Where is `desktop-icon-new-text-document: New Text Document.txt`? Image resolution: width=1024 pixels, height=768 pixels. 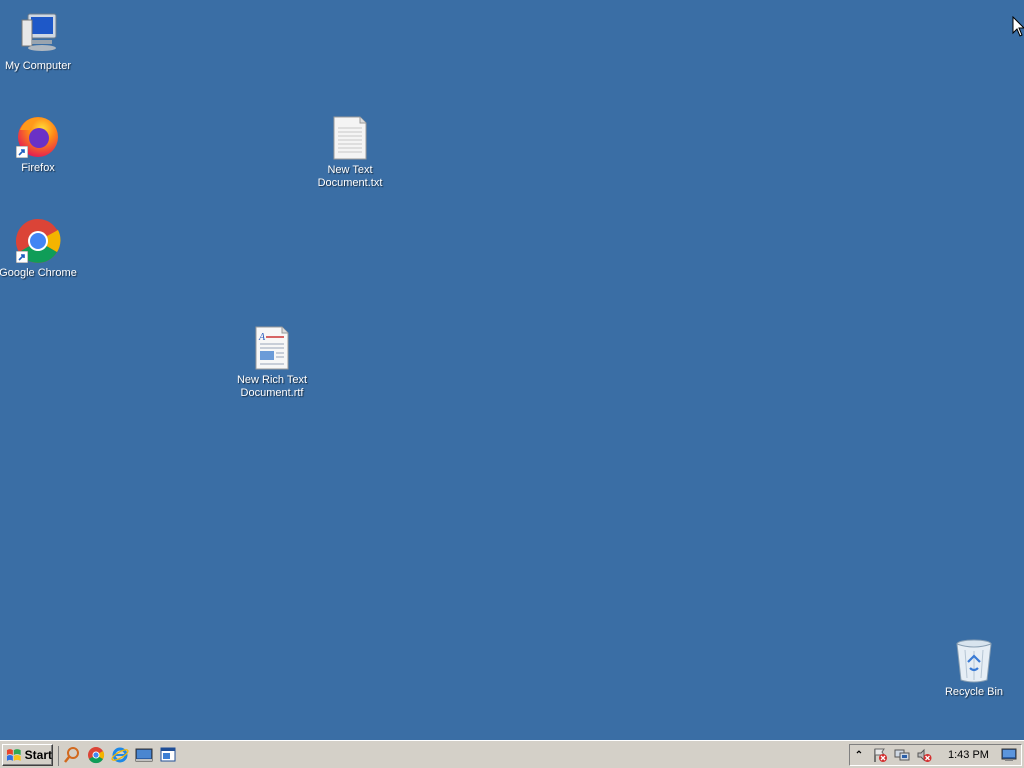
desktop-icon-new-text-document: New Text Document.txt is located at coordinates (350, 152).